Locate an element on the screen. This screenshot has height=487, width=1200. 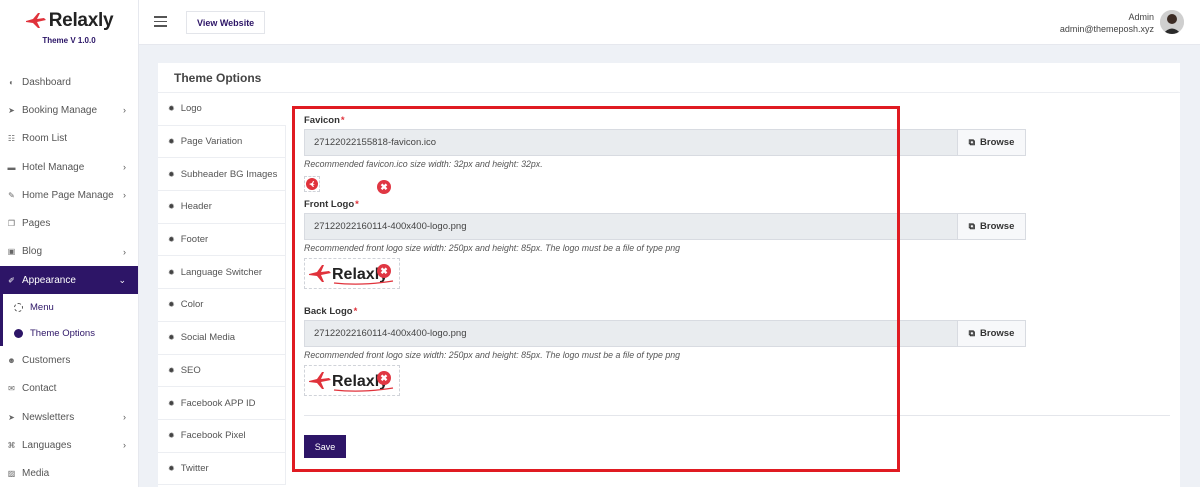
sidebar-item-newsletters: ➤ Newsletters › is located at coordinates (69, 417).